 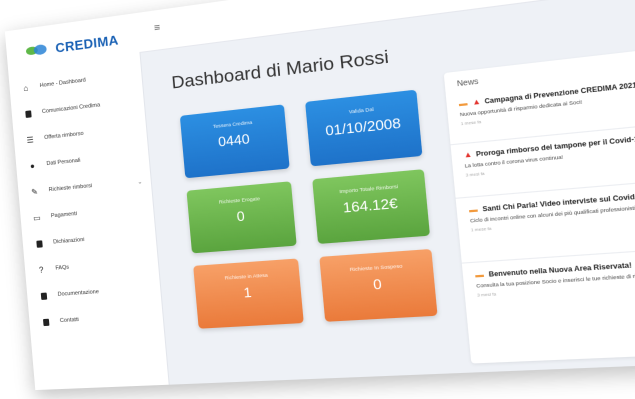 I want to click on card-richieste-sospeso: Richieste In Sospeso 0, so click(x=378, y=285).